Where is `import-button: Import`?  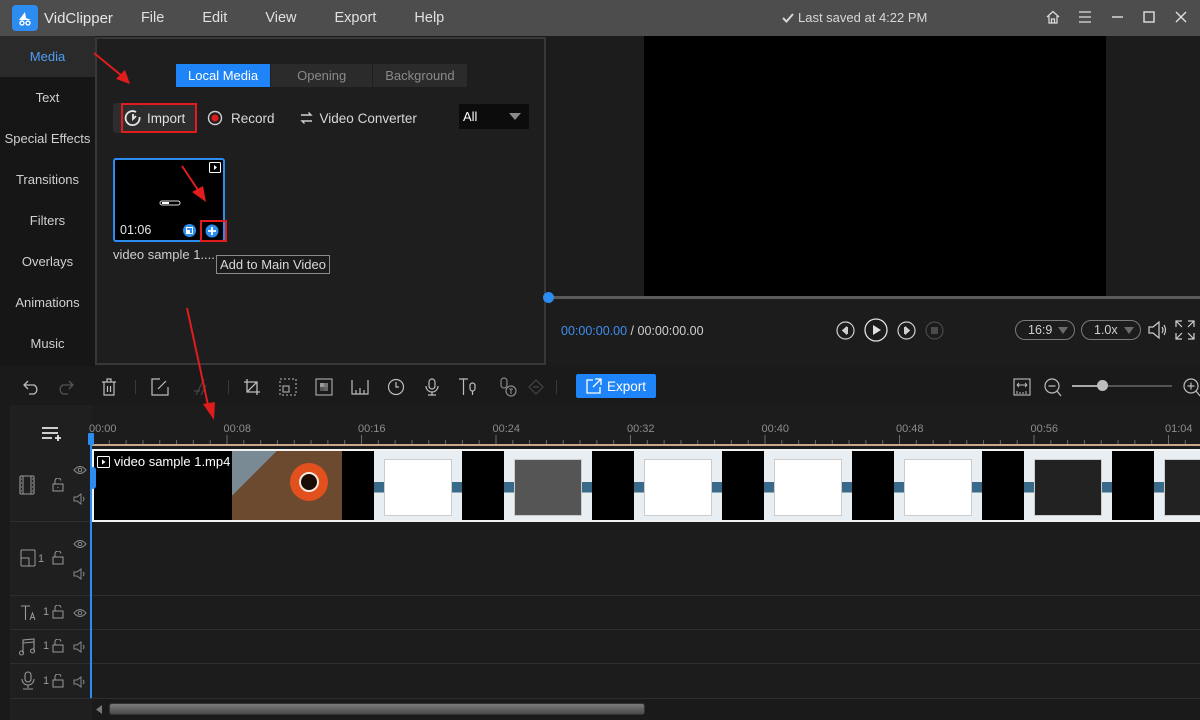 import-button: Import is located at coordinates (155, 118).